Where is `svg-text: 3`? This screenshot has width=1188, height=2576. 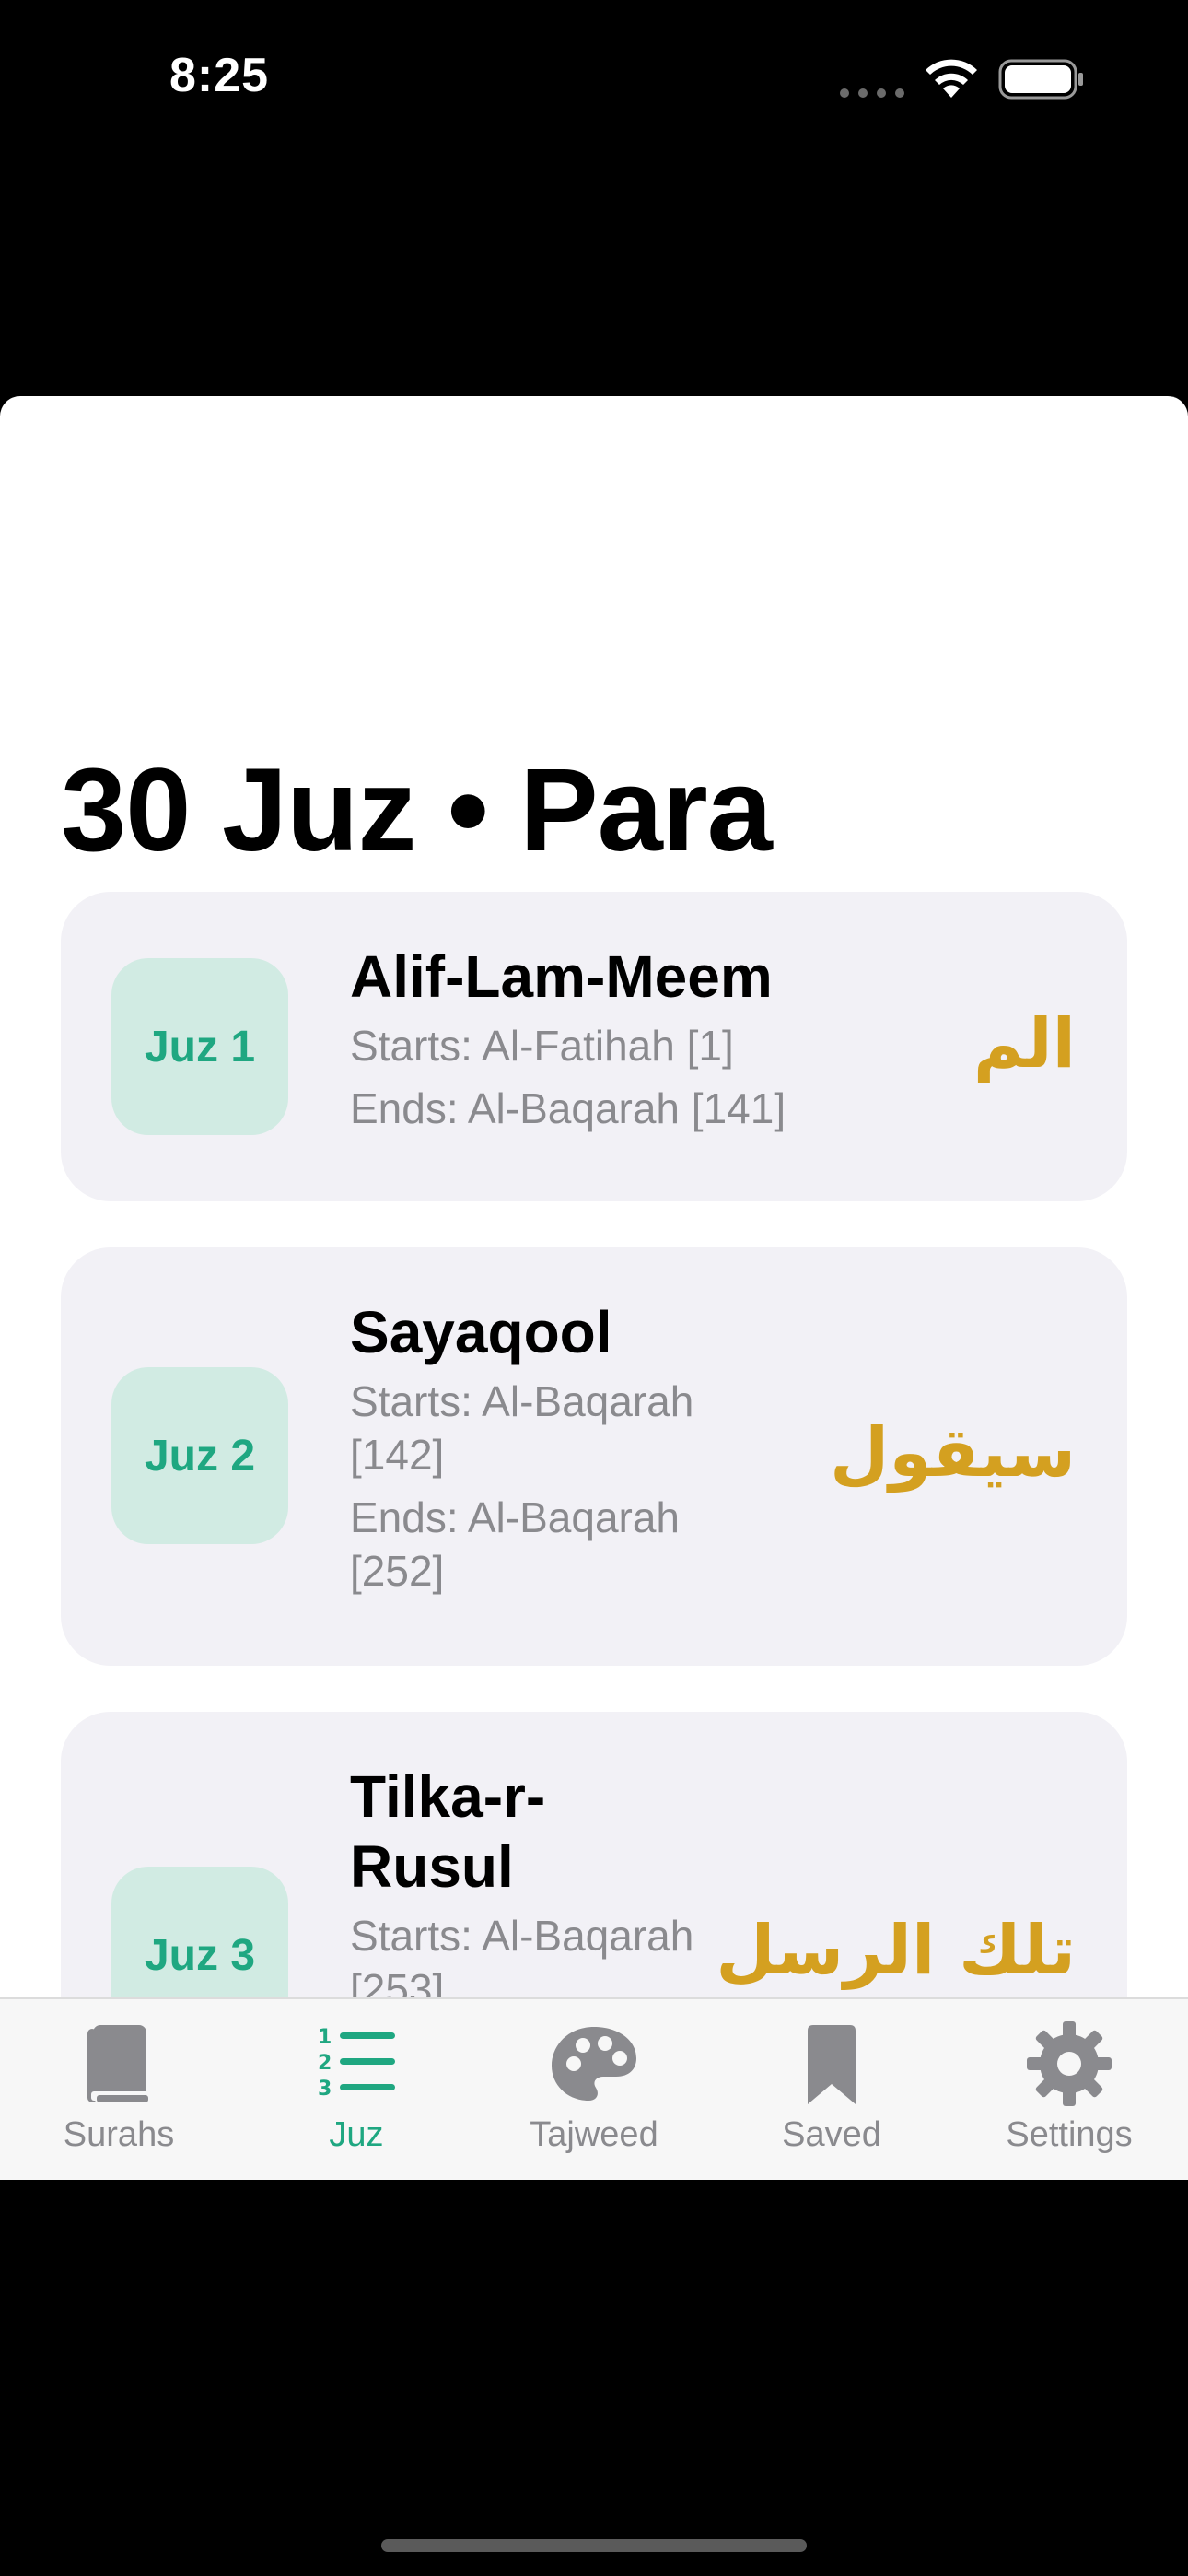 svg-text: 3 is located at coordinates (325, 2089).